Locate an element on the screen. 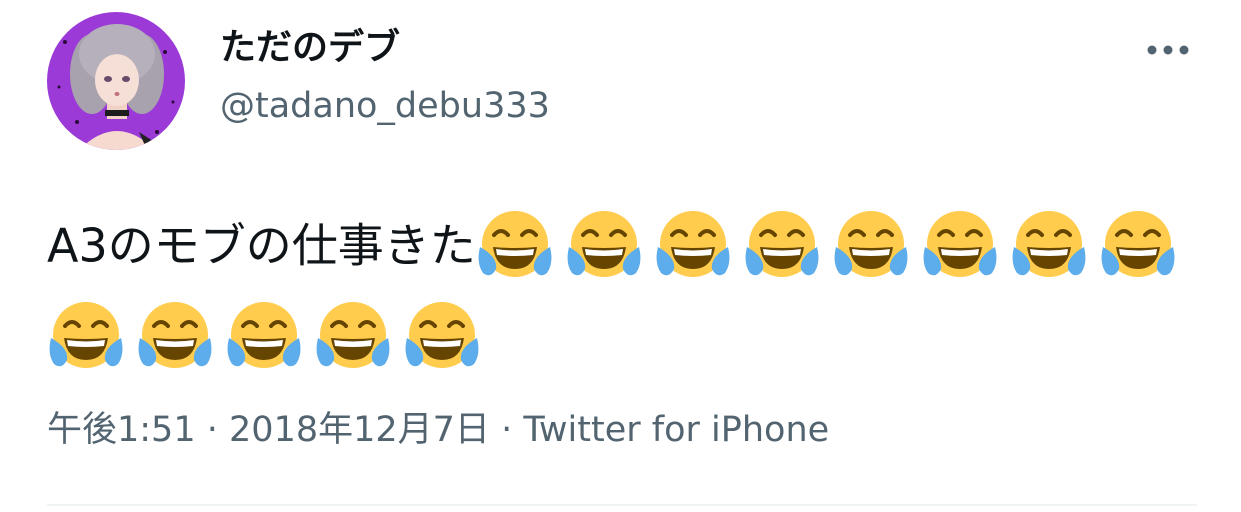  tweet-time: 午後1:51 is located at coordinates (121, 430).